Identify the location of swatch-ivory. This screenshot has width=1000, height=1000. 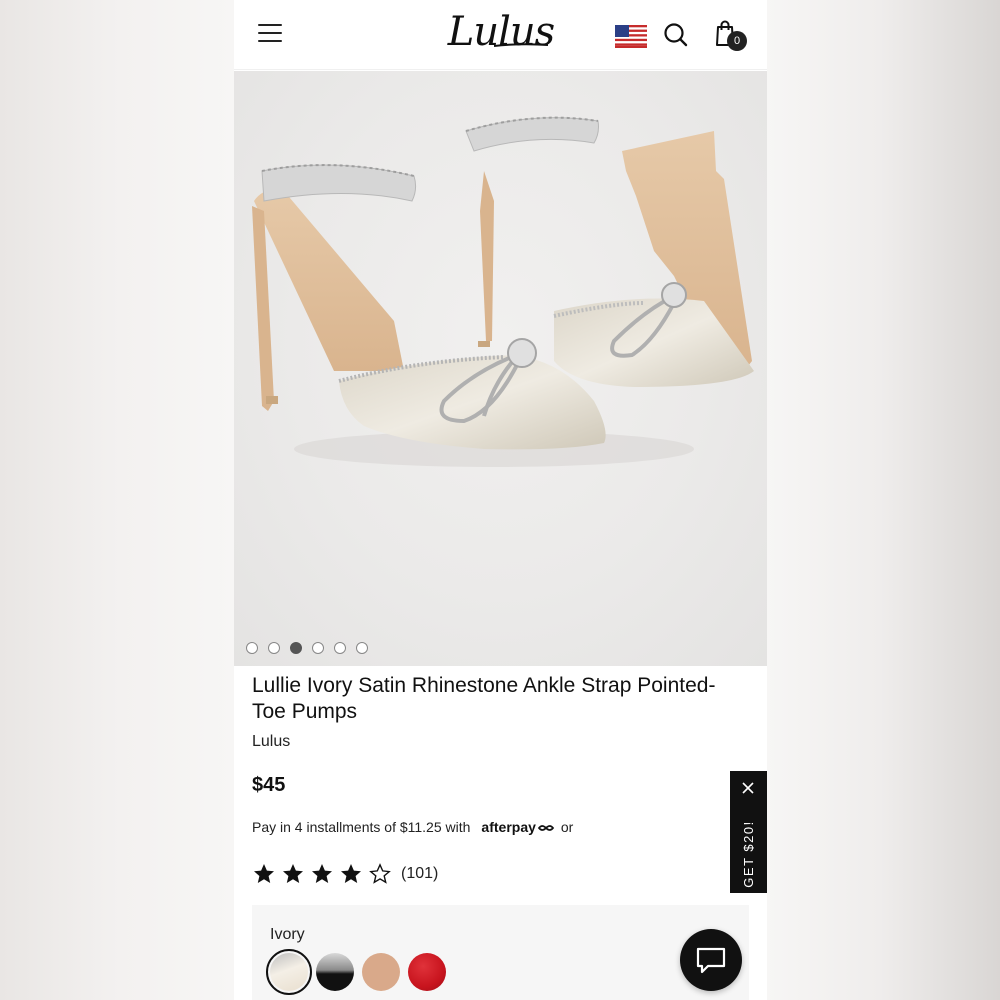
(289, 972).